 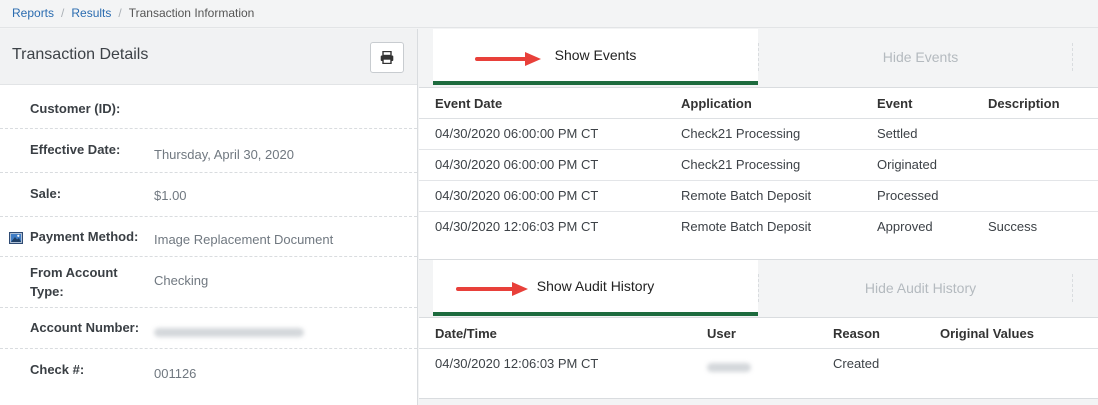 What do you see at coordinates (57, 369) in the screenshot?
I see `check-number-label: Check #:` at bounding box center [57, 369].